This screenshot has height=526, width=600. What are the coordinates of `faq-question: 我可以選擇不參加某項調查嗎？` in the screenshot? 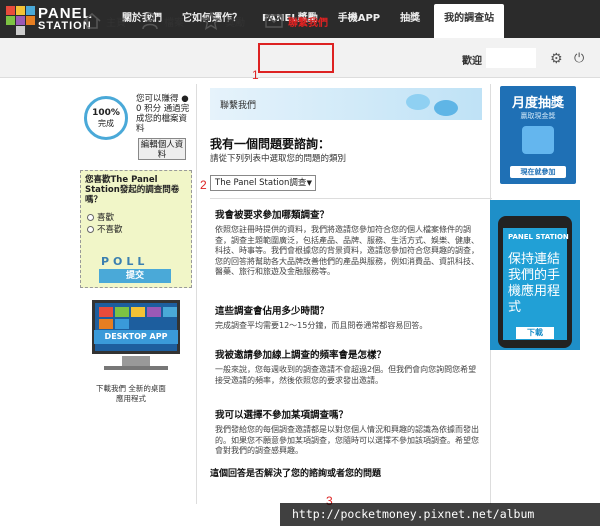 It's located at (347, 416).